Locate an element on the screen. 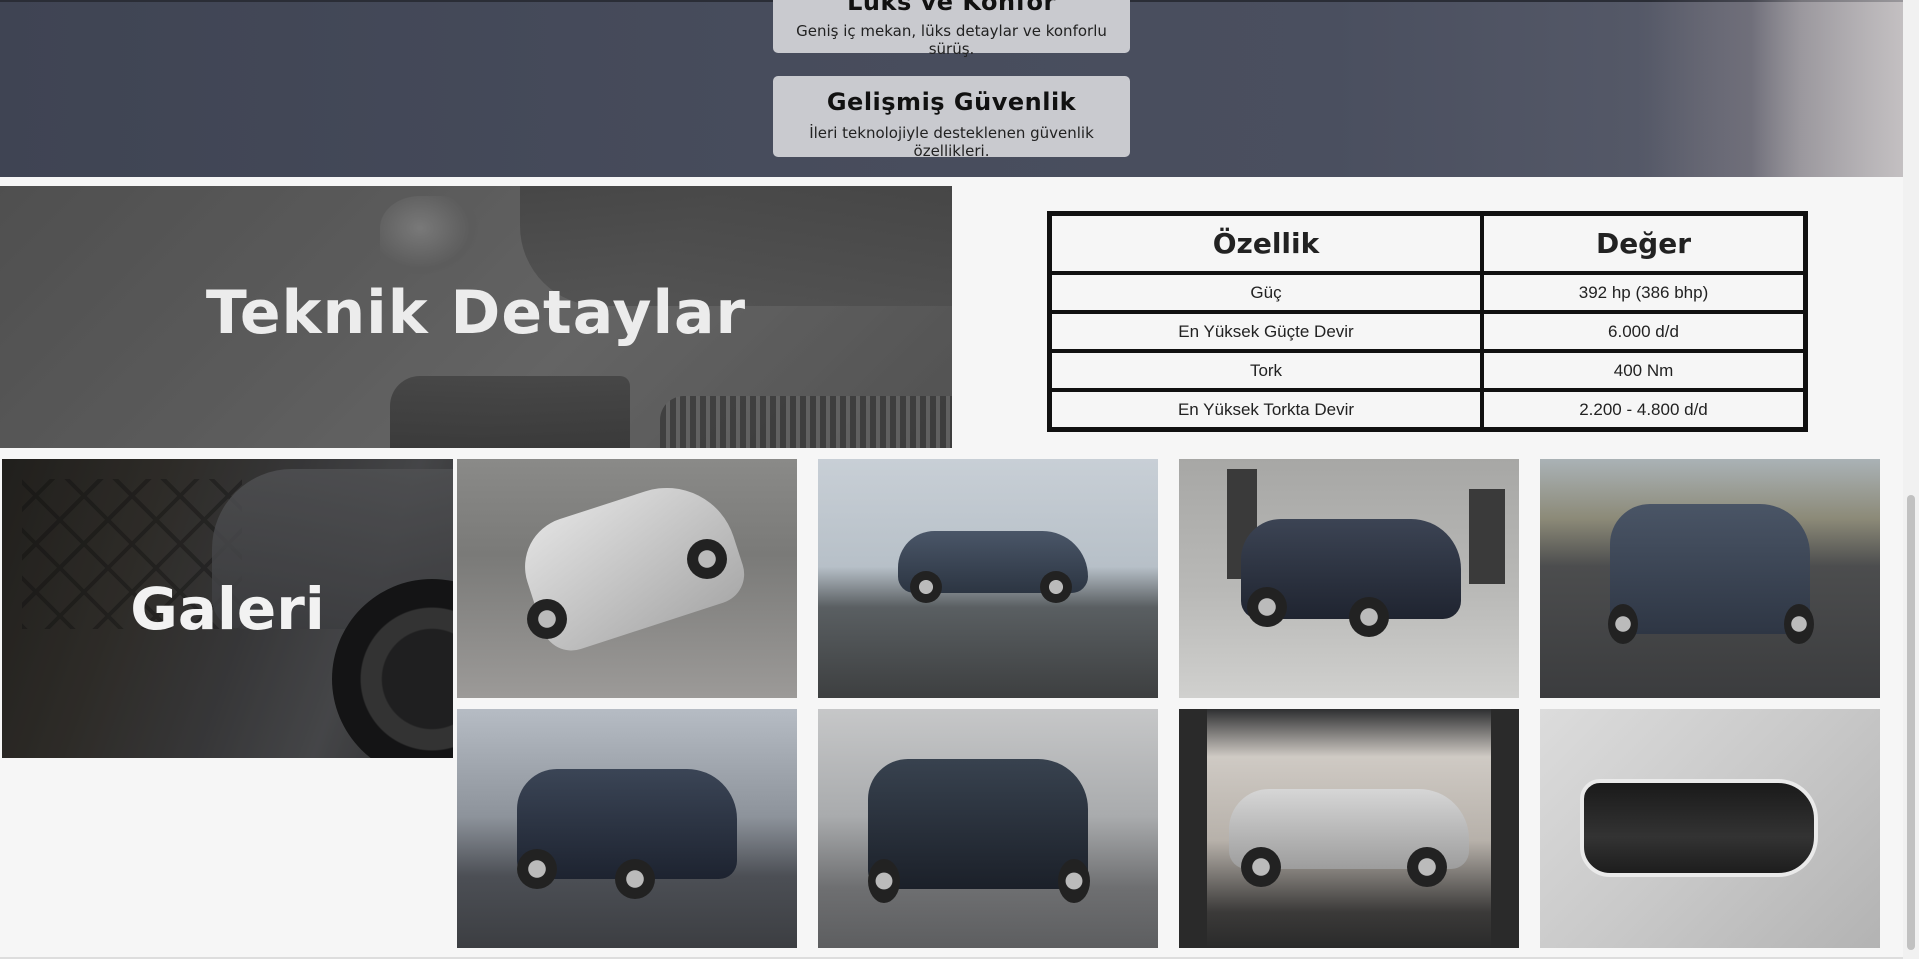  tech-details-banner: Teknik Detaylar is located at coordinates (476, 317).